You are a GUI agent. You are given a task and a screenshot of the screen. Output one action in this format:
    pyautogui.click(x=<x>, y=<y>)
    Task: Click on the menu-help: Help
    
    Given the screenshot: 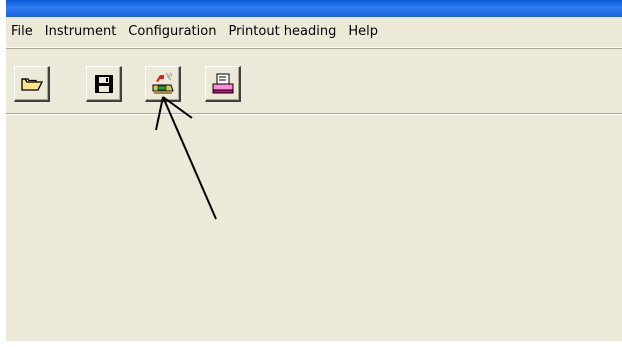 What is the action you would take?
    pyautogui.click(x=363, y=32)
    